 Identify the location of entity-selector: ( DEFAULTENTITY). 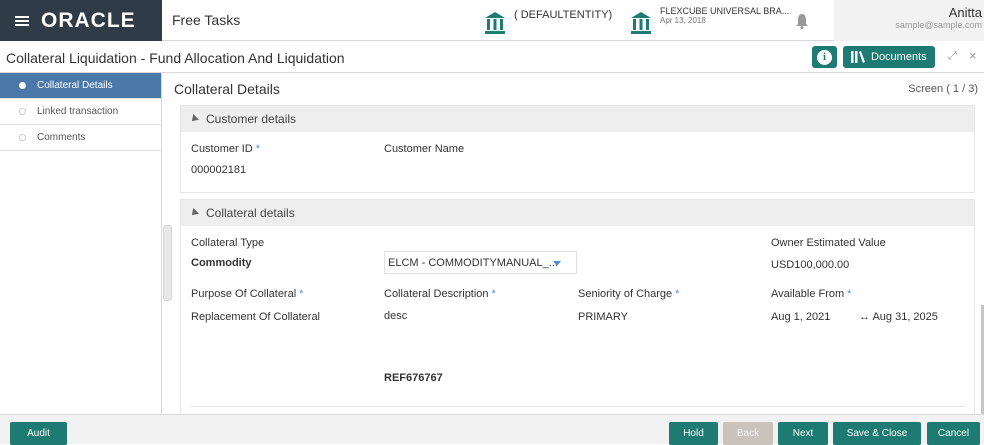
(548, 20).